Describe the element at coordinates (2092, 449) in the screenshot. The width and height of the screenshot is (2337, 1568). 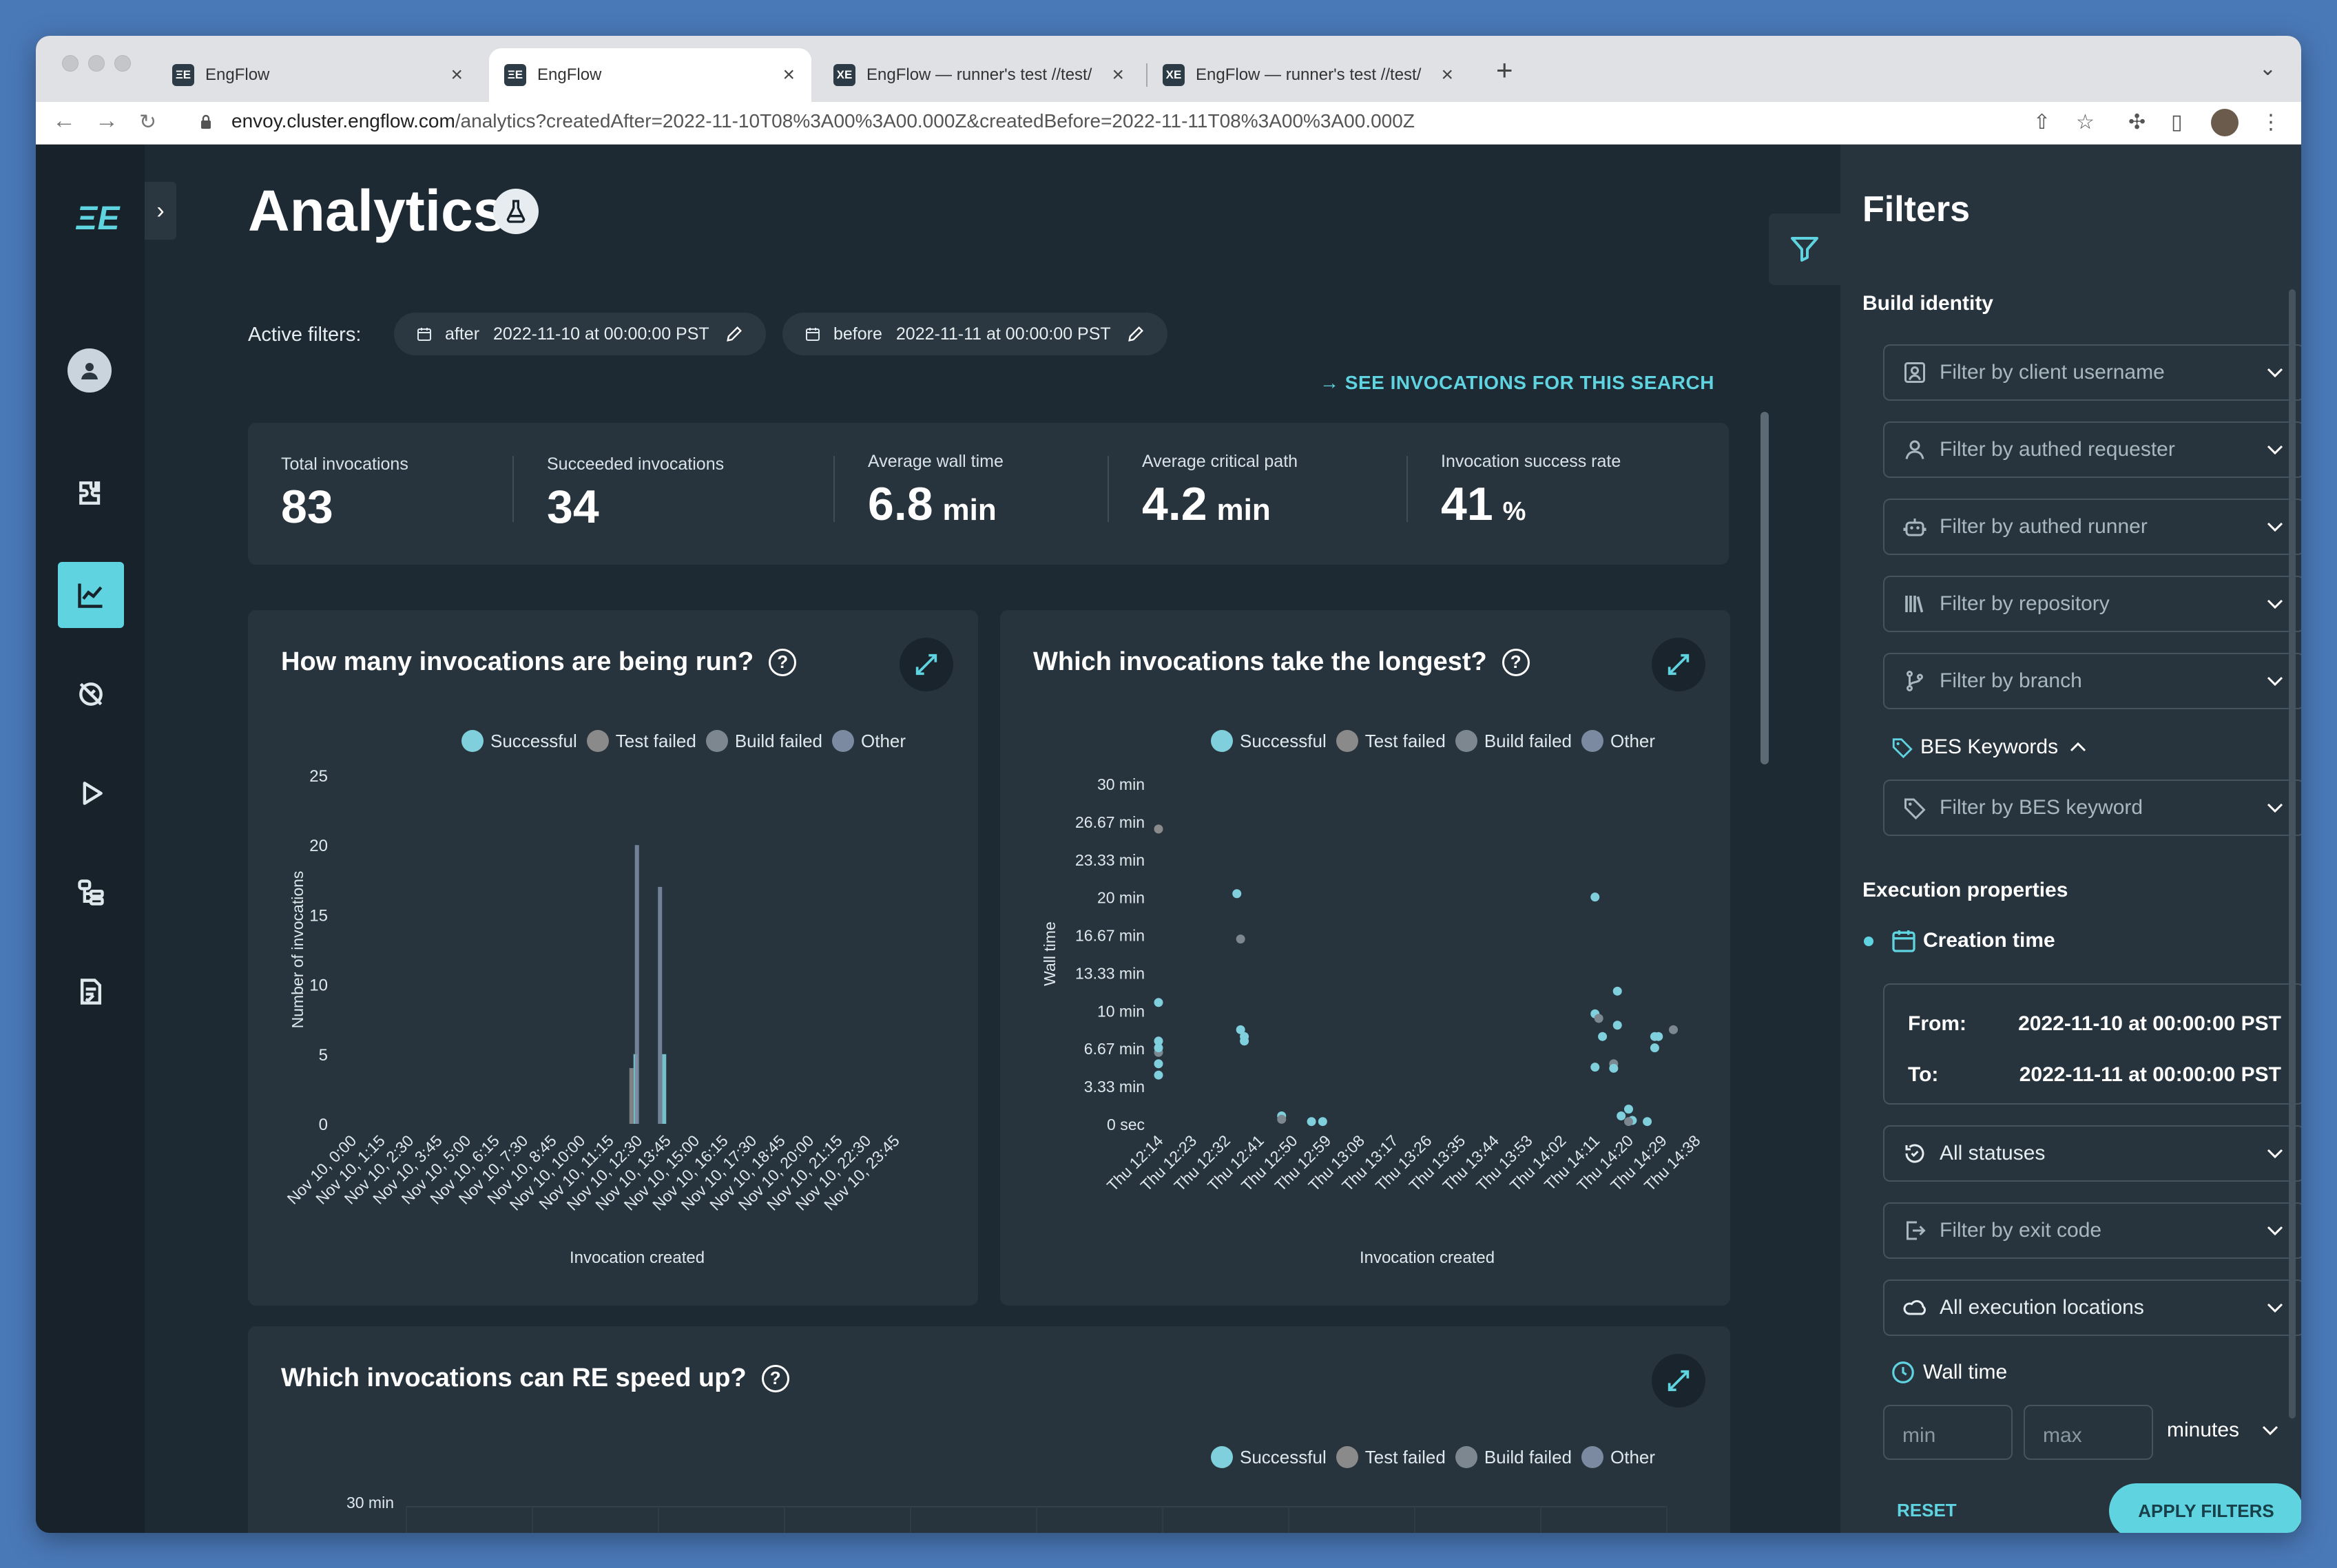
I see `authed-requester-dropdown: Filter by authed requester` at that location.